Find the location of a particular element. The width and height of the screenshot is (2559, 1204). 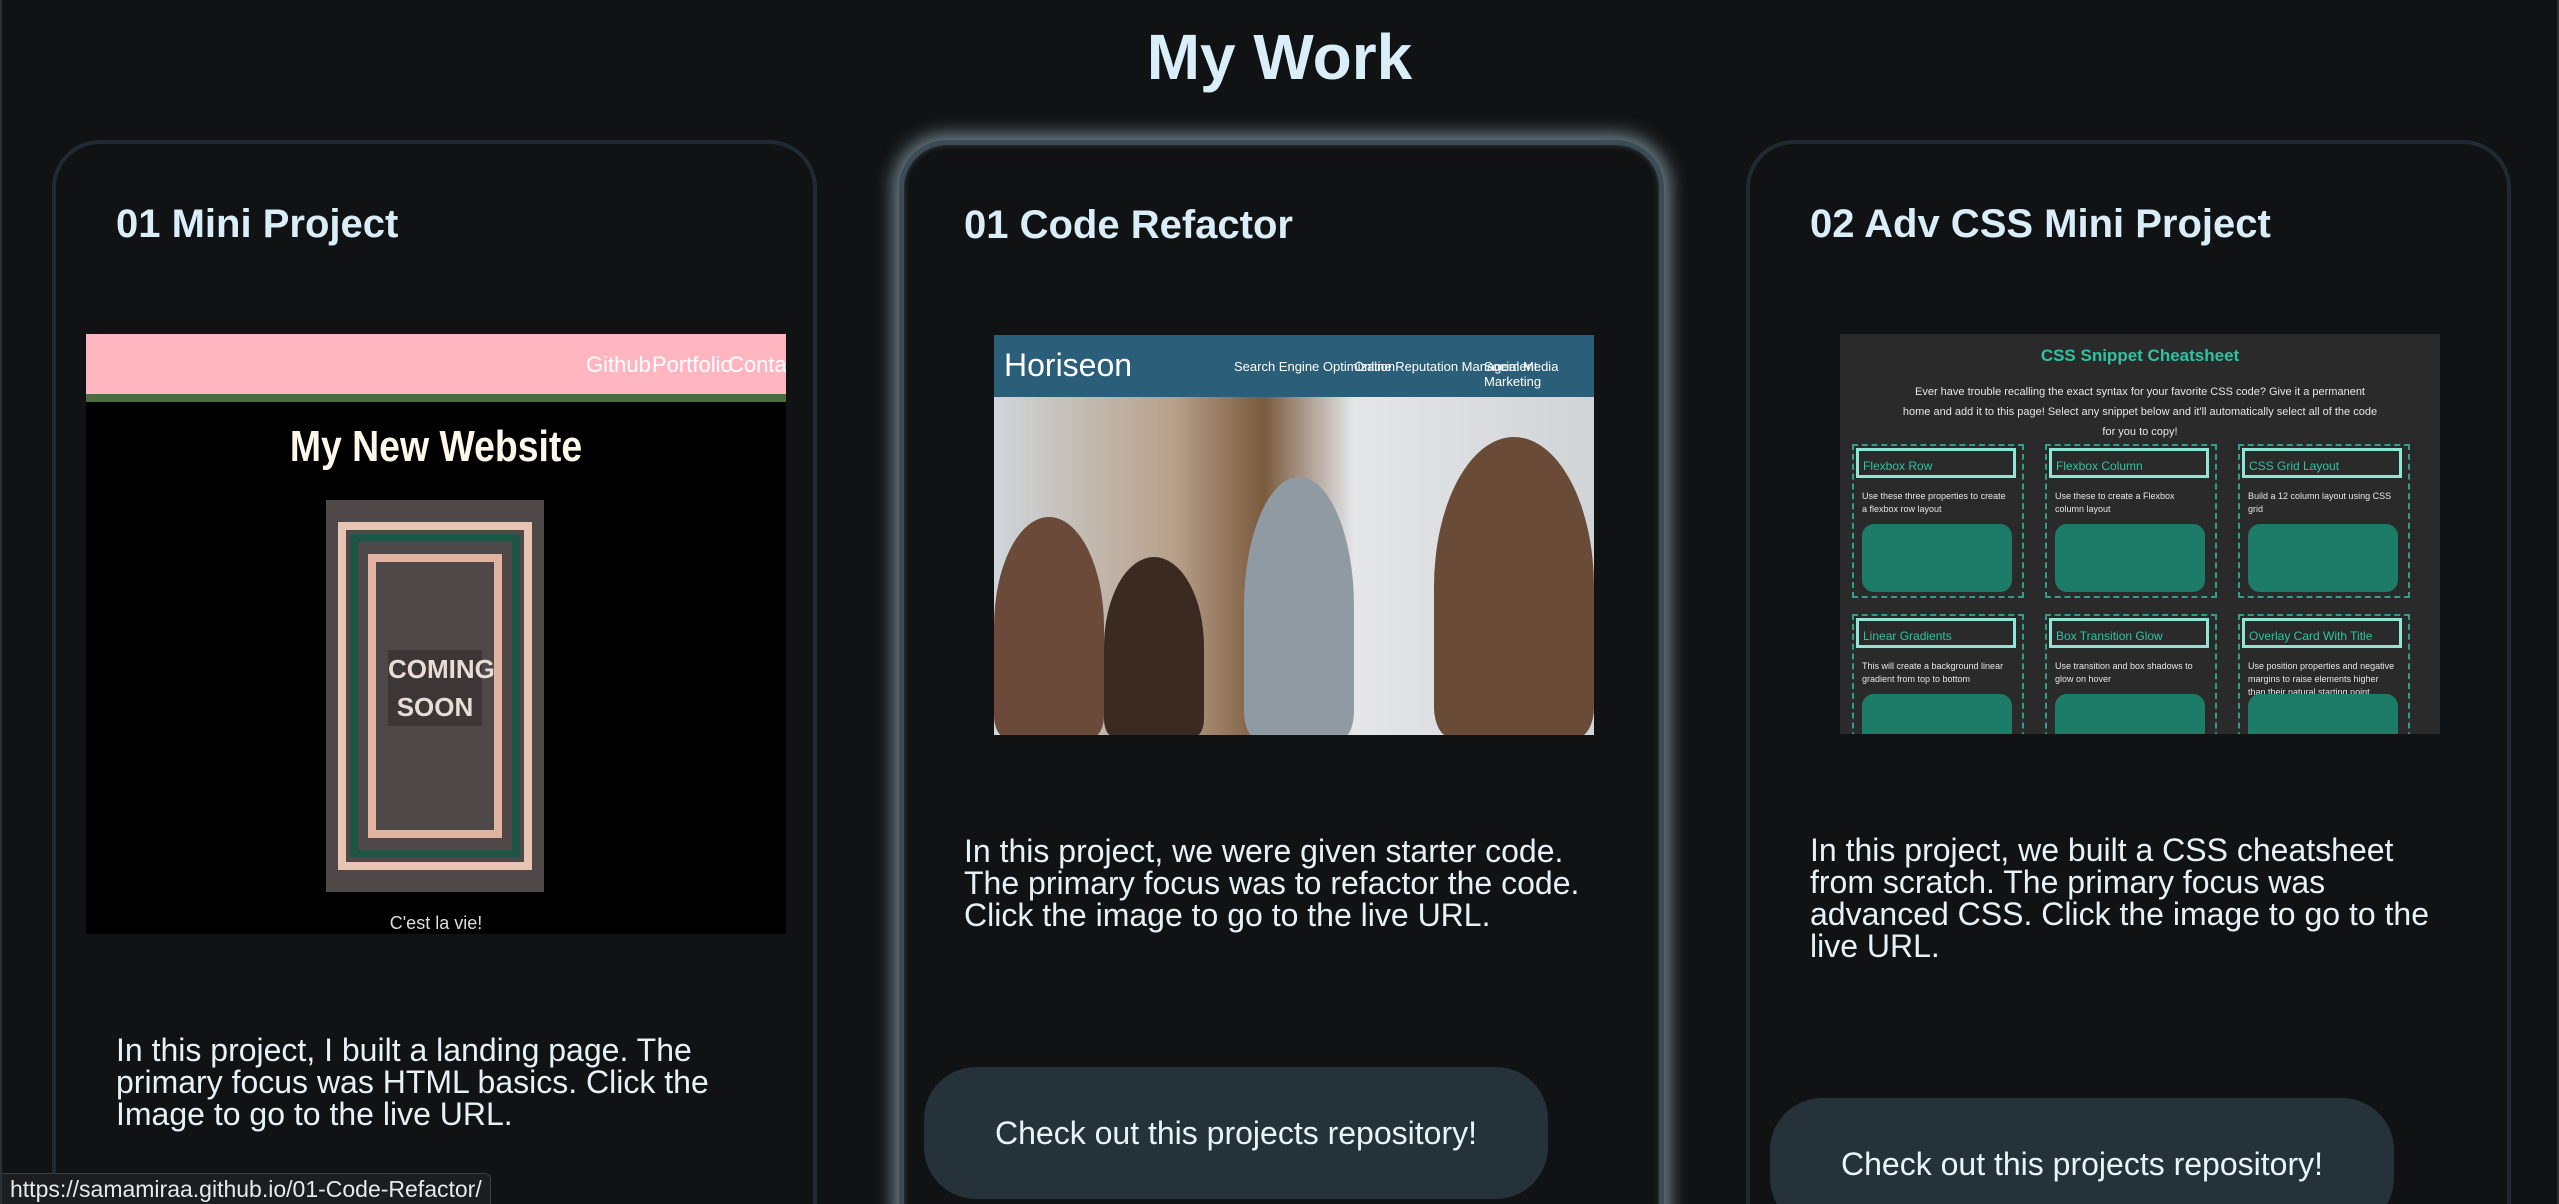

page-title: My Work is located at coordinates (1279, 57).